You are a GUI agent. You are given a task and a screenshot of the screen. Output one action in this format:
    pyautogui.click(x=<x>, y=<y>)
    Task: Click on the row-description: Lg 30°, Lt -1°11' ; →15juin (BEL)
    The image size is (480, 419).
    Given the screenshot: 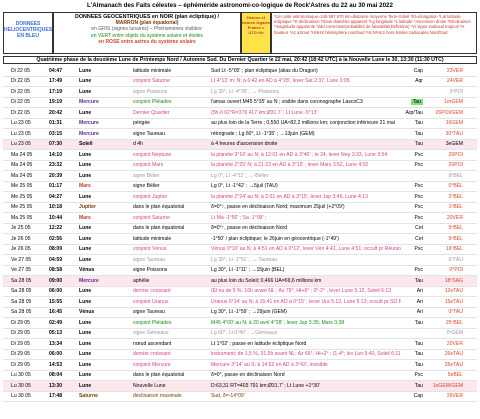 What is the action you would take?
    pyautogui.click(x=248, y=270)
    